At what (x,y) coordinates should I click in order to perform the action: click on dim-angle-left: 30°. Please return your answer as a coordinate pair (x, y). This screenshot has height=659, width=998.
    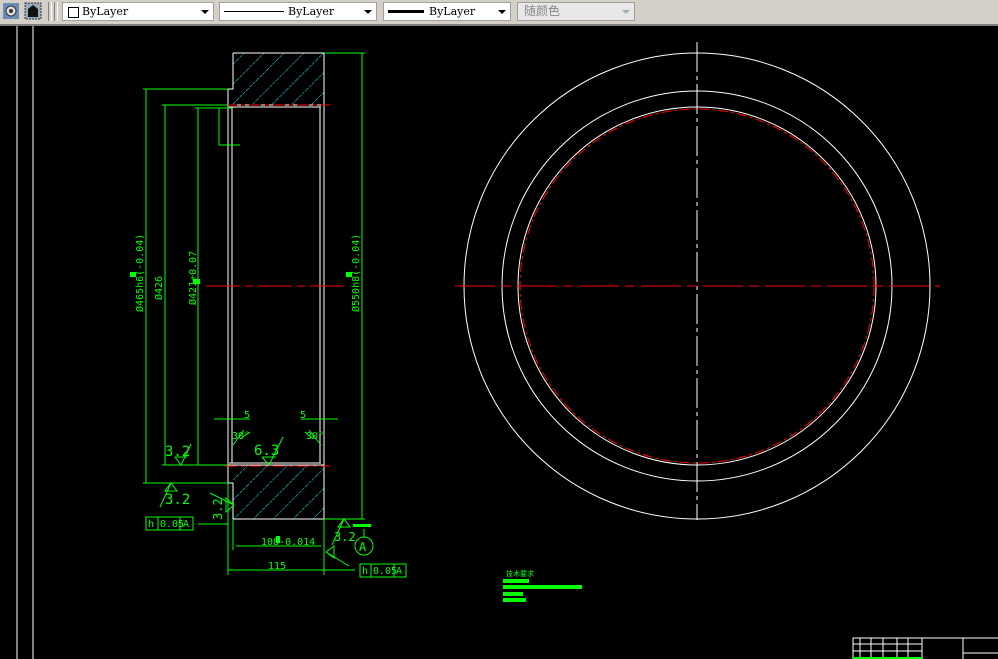
    Looking at the image, I should click on (241, 436).